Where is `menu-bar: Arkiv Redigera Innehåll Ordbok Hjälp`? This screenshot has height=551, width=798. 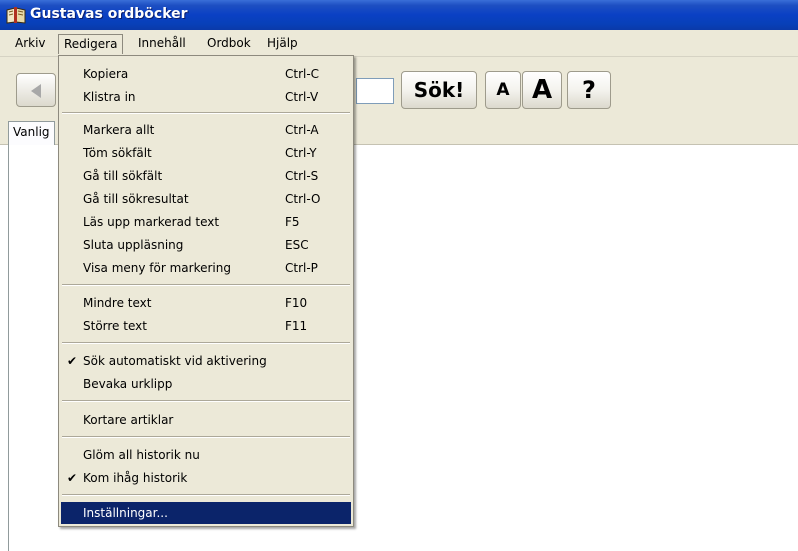
menu-bar: Arkiv Redigera Innehåll Ordbok Hjälp is located at coordinates (399, 43).